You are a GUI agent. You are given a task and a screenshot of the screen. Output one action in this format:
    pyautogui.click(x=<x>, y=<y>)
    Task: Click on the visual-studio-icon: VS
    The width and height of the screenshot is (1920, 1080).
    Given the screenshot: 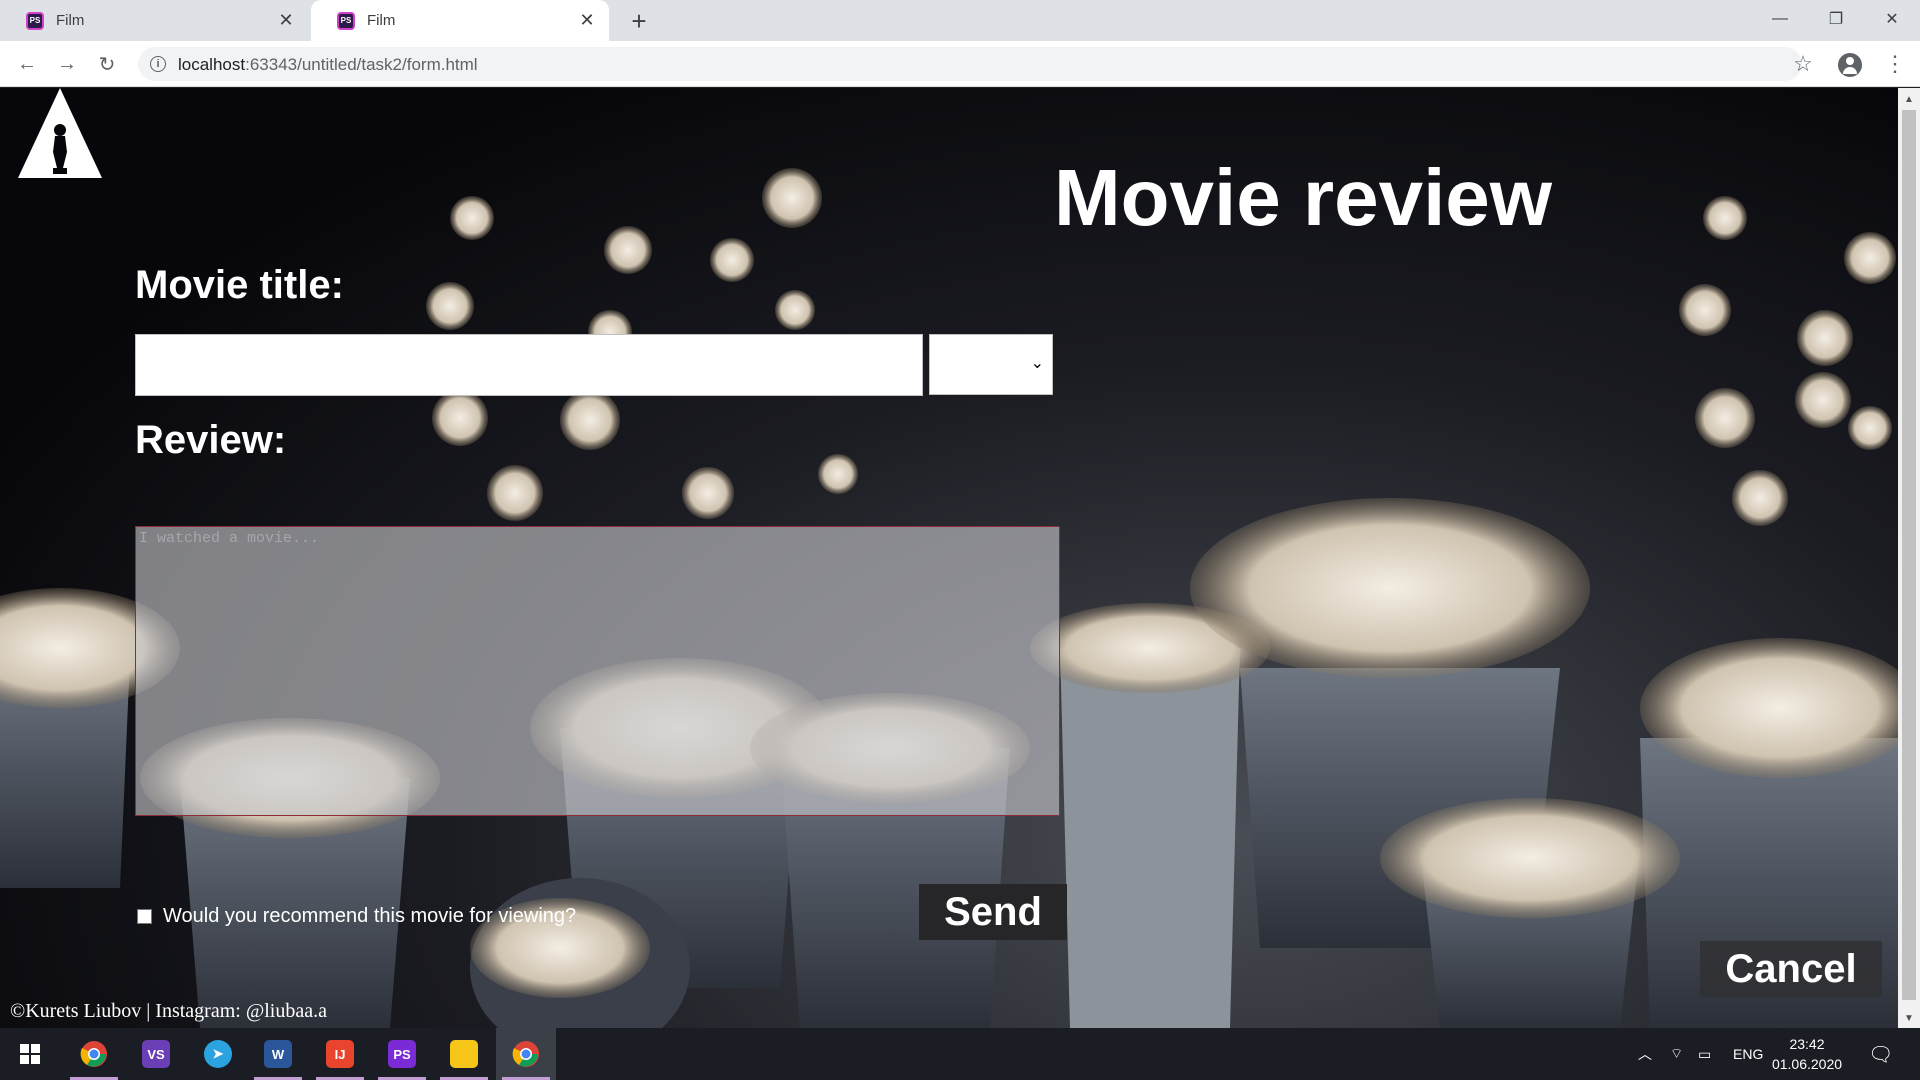 What is the action you would take?
    pyautogui.click(x=156, y=1054)
    